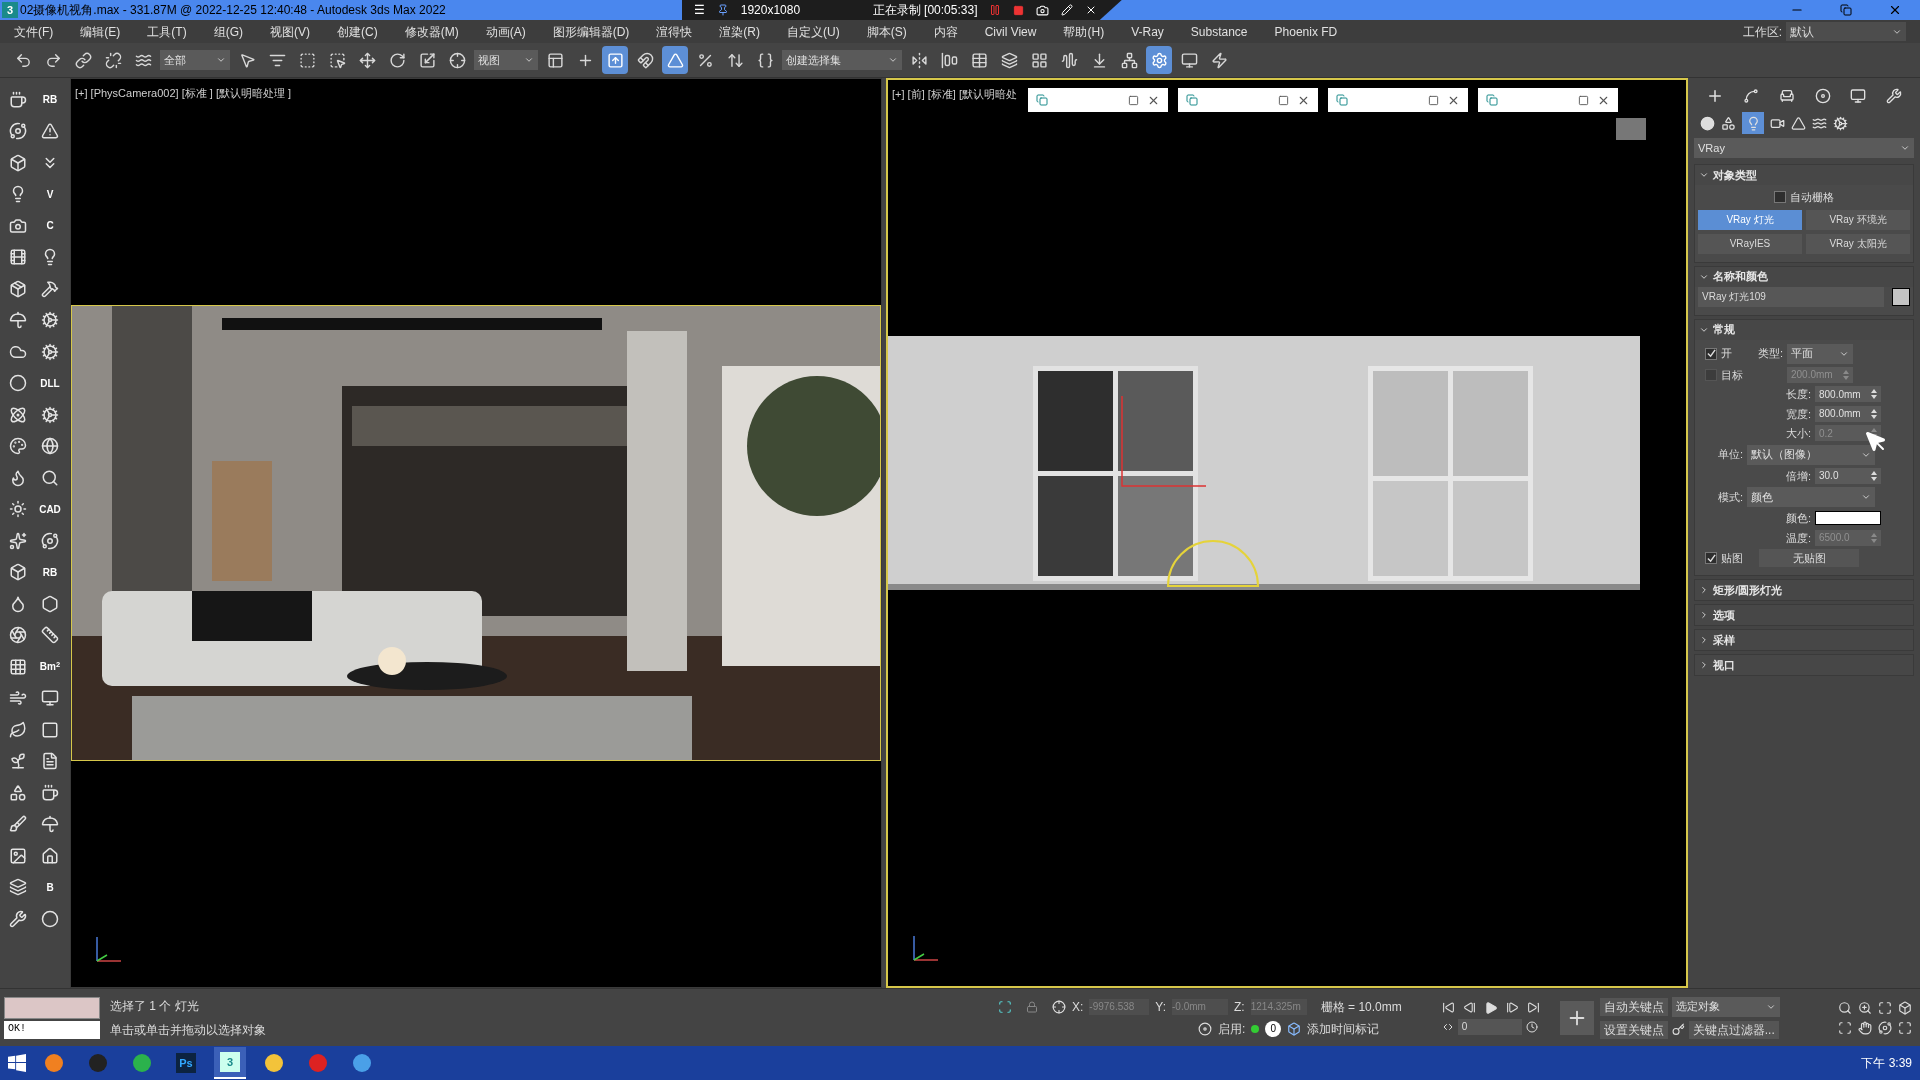  I want to click on field-label: 长度:, so click(1798, 394).